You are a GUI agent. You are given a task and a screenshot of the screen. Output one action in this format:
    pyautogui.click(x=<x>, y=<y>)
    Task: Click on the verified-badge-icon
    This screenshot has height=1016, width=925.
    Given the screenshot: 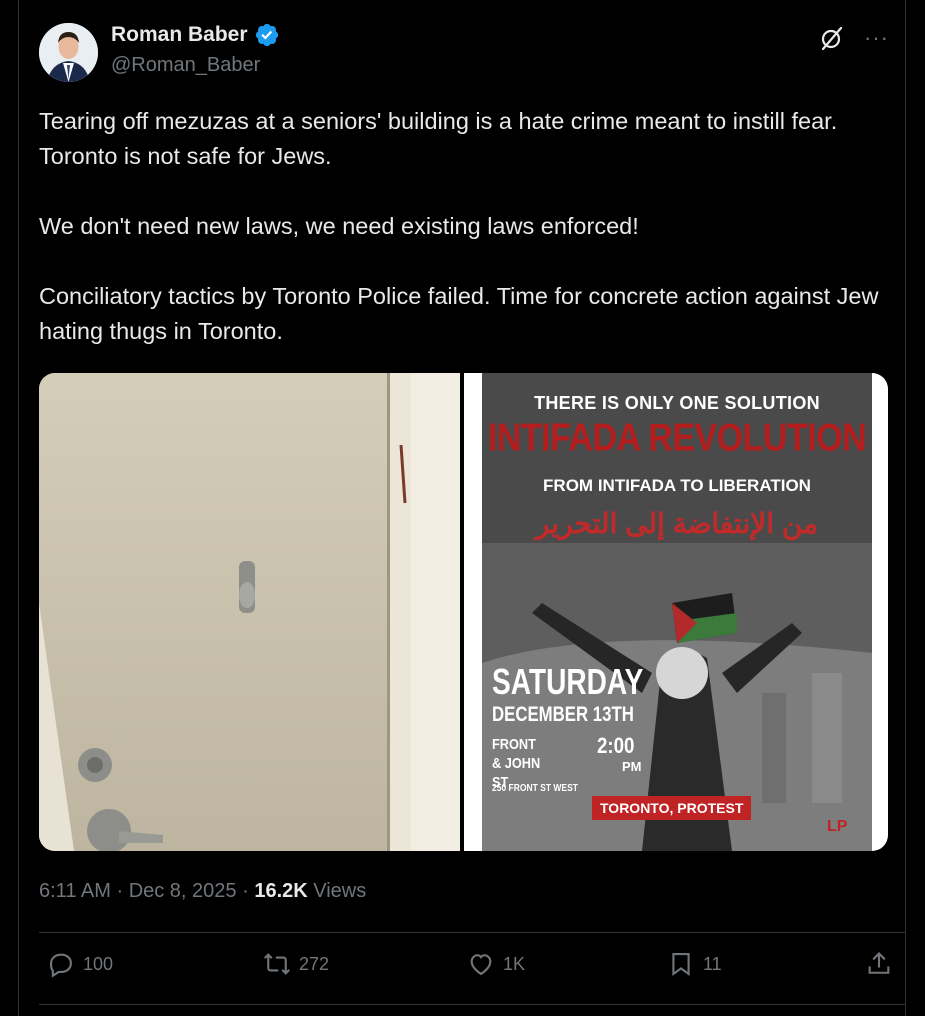 What is the action you would take?
    pyautogui.click(x=266, y=35)
    